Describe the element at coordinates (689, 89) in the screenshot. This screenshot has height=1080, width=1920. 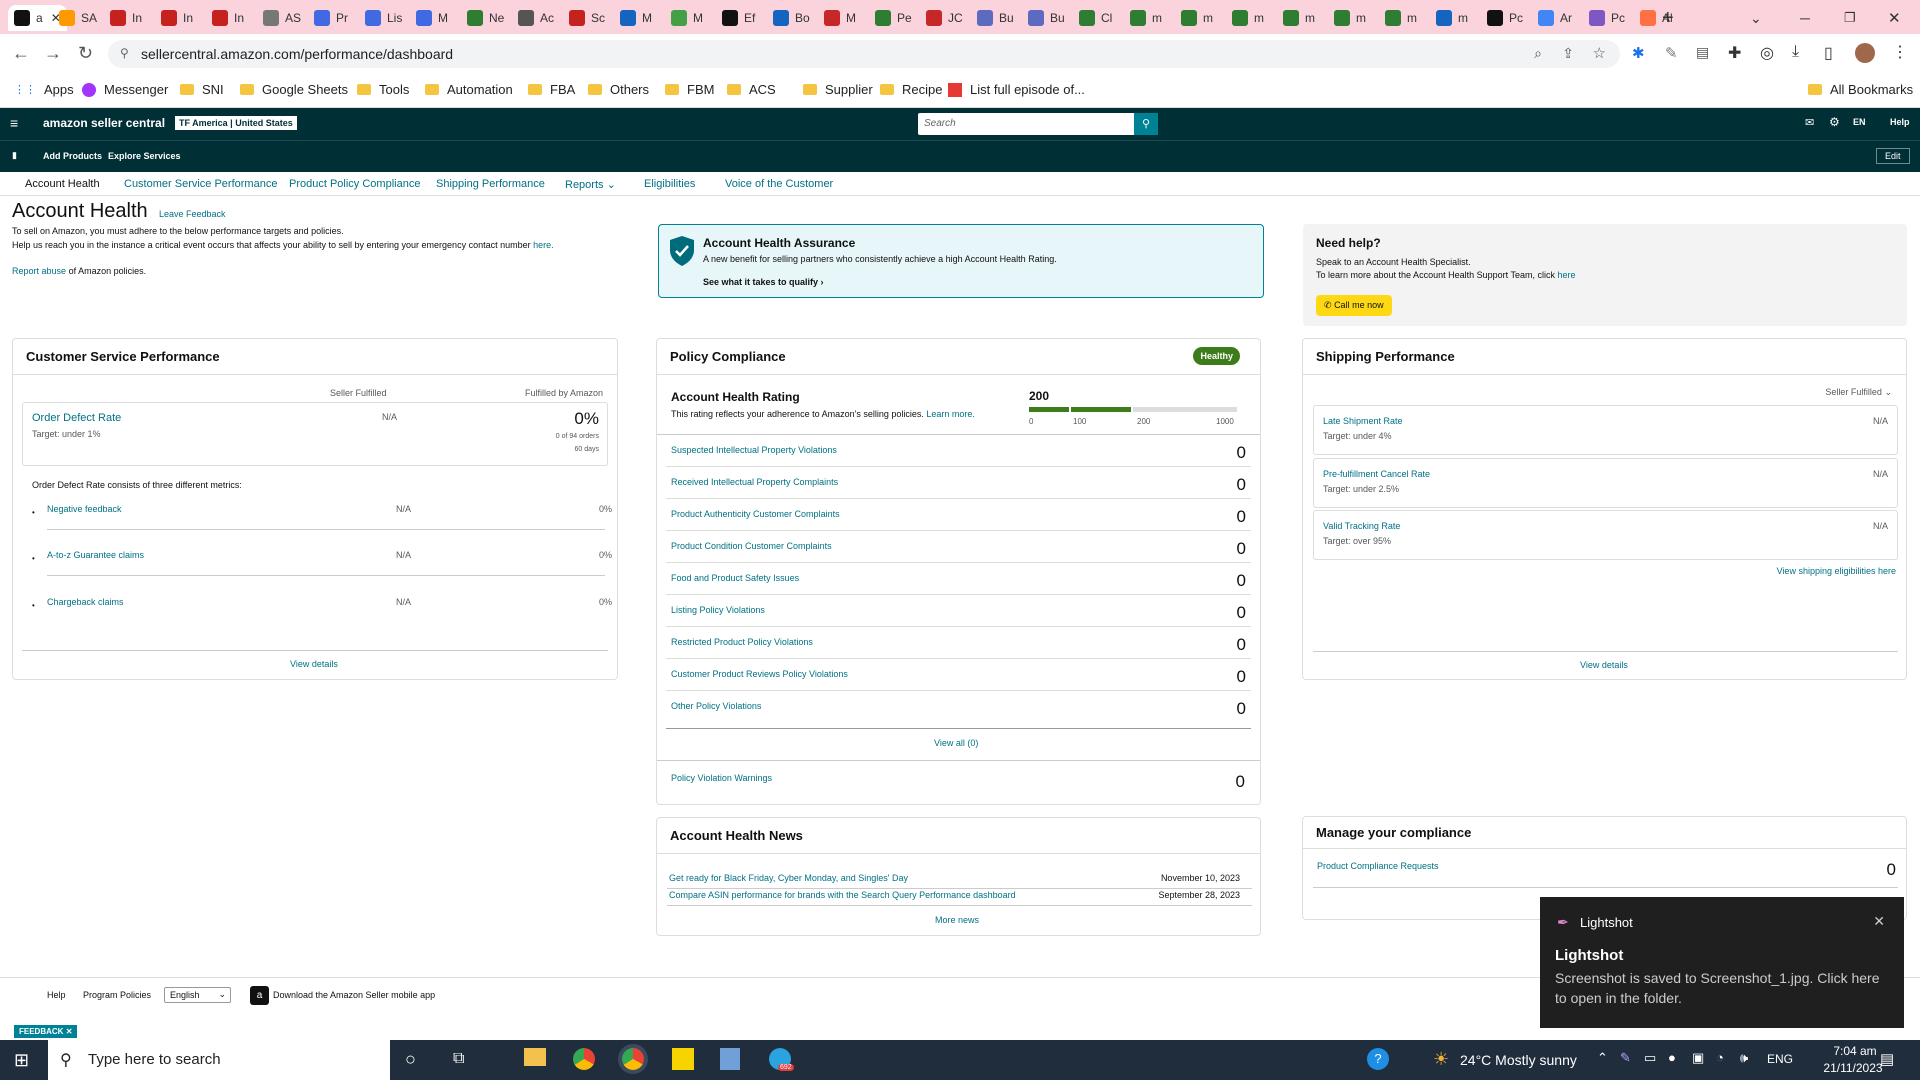
I see `bookmark-item: FBM` at that location.